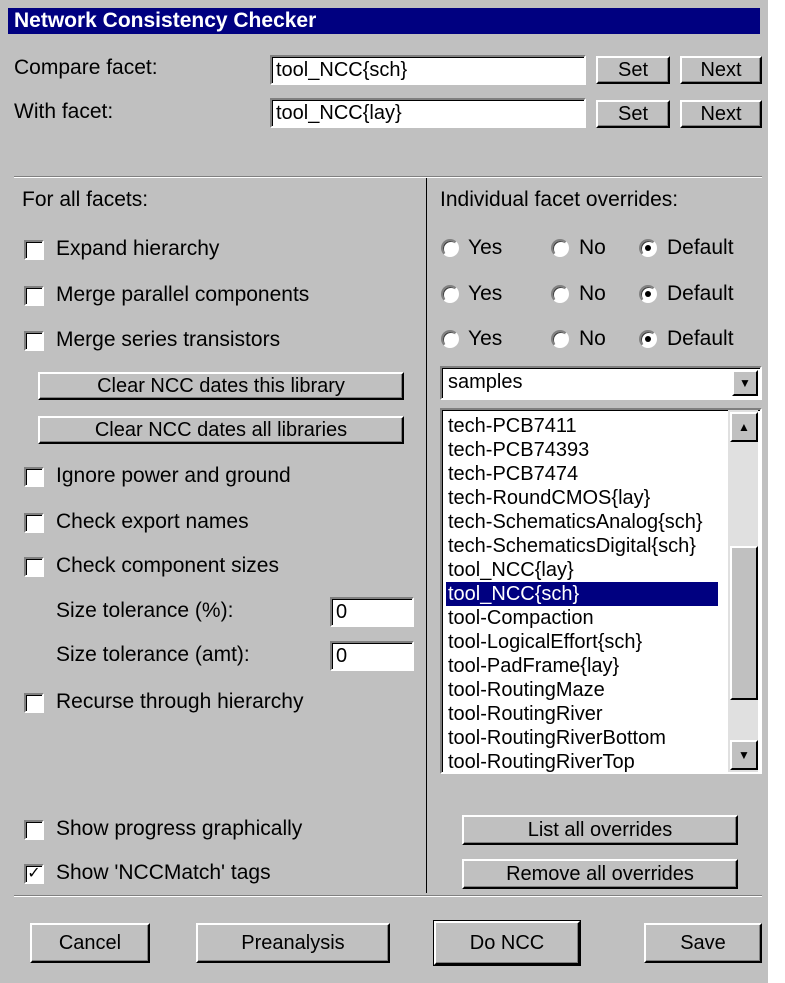  I want to click on dialog-title: Network Consistency Checker, so click(384, 21).